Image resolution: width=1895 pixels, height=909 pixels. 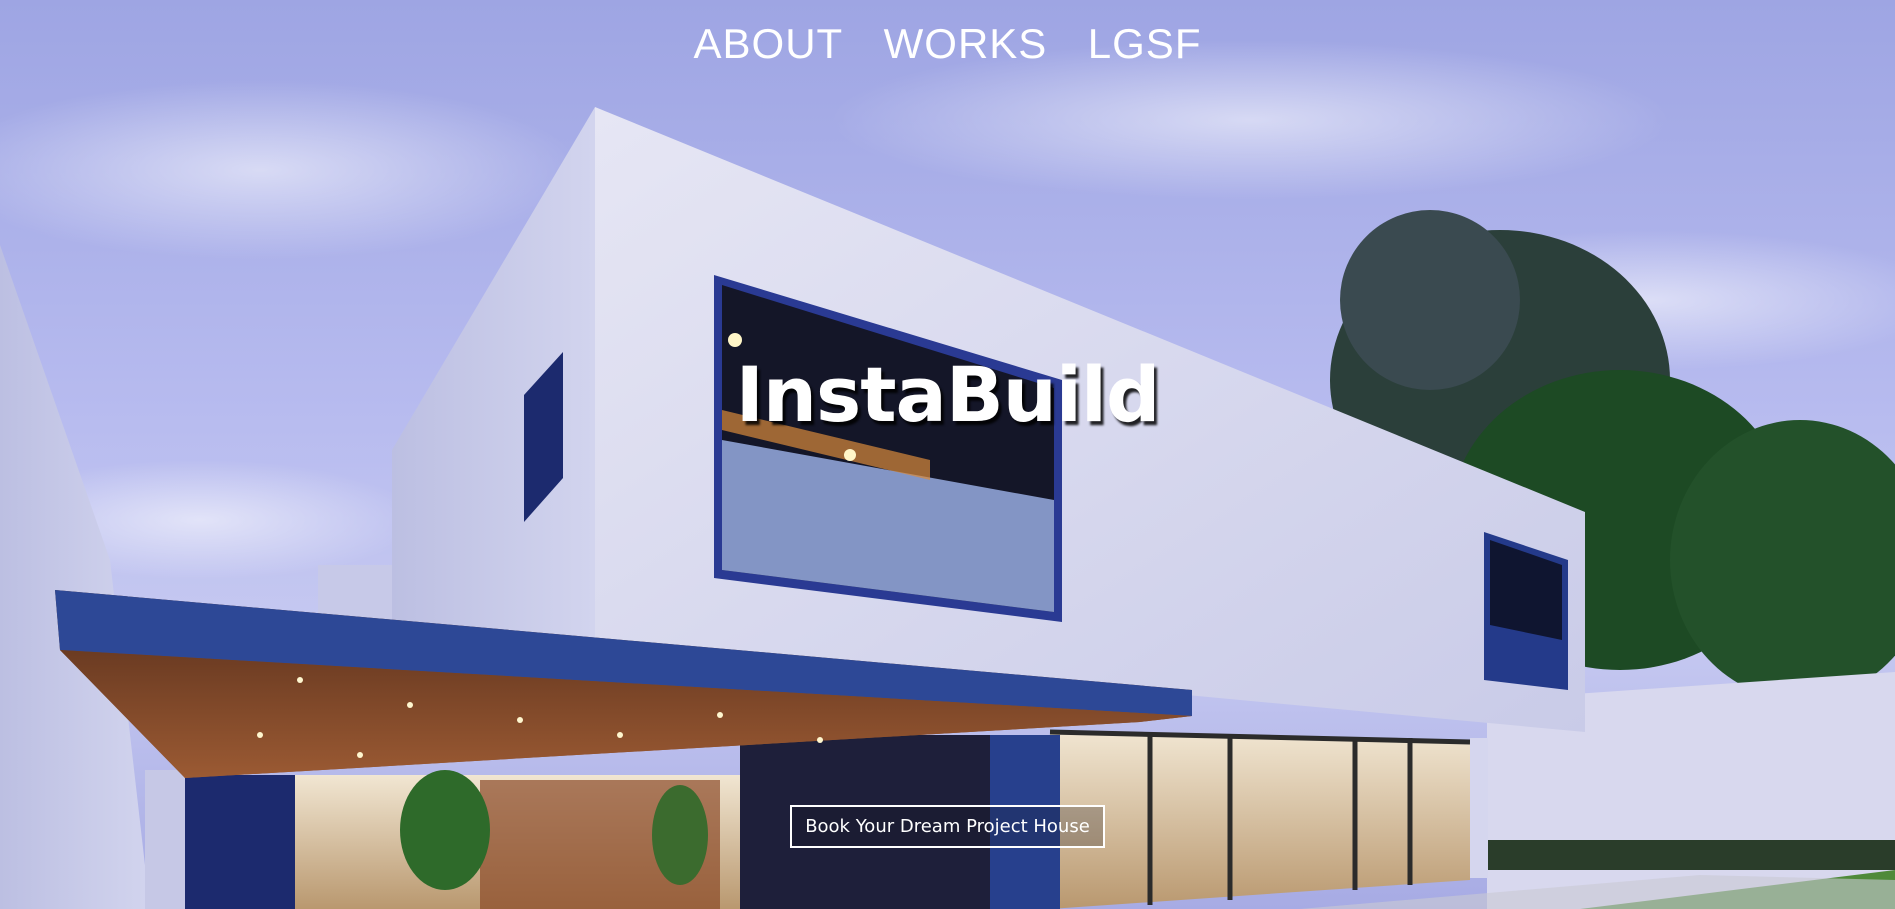 What do you see at coordinates (948, 394) in the screenshot?
I see `brand-title: InstaBuild` at bounding box center [948, 394].